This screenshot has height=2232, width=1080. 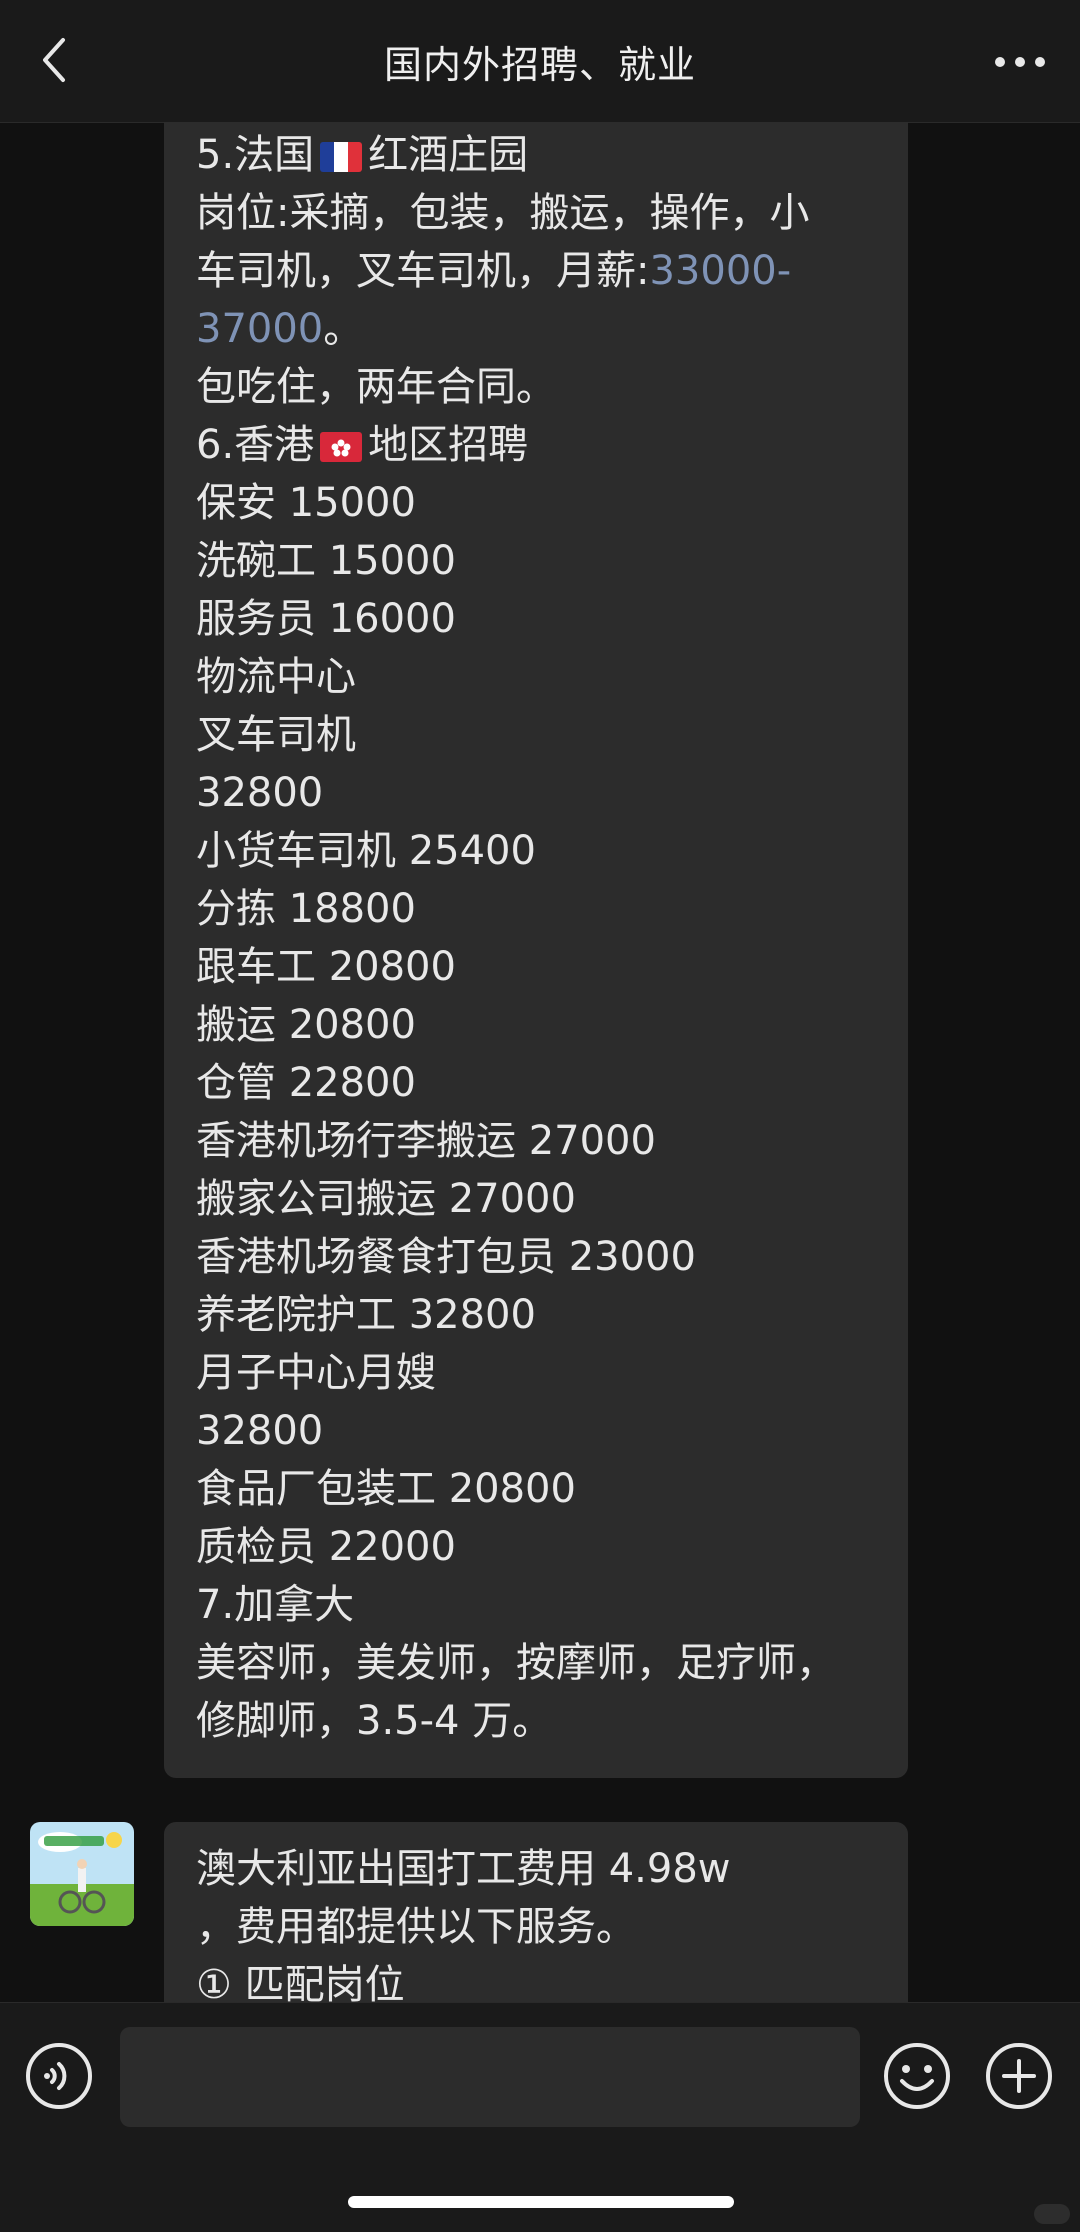 I want to click on more-button, so click(x=1020, y=62).